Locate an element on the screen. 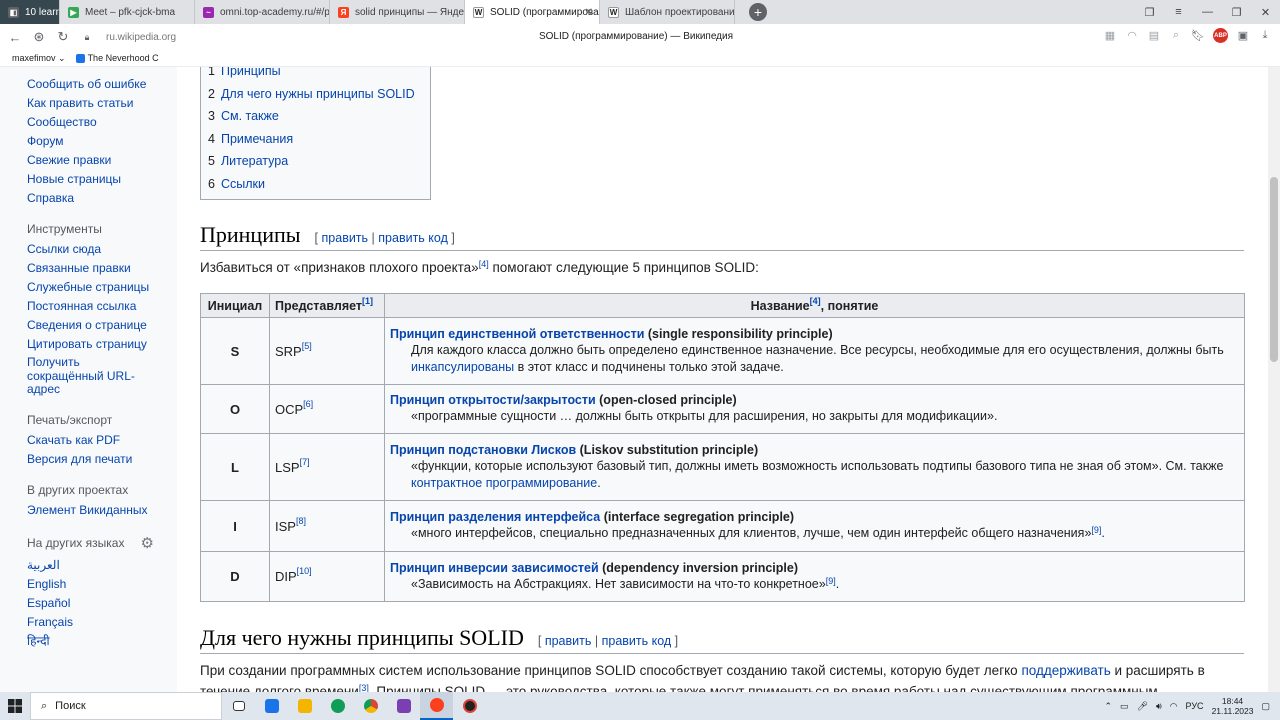 Image resolution: width=1280 pixels, height=720 pixels. footnote-ref: [3] is located at coordinates (364, 687).